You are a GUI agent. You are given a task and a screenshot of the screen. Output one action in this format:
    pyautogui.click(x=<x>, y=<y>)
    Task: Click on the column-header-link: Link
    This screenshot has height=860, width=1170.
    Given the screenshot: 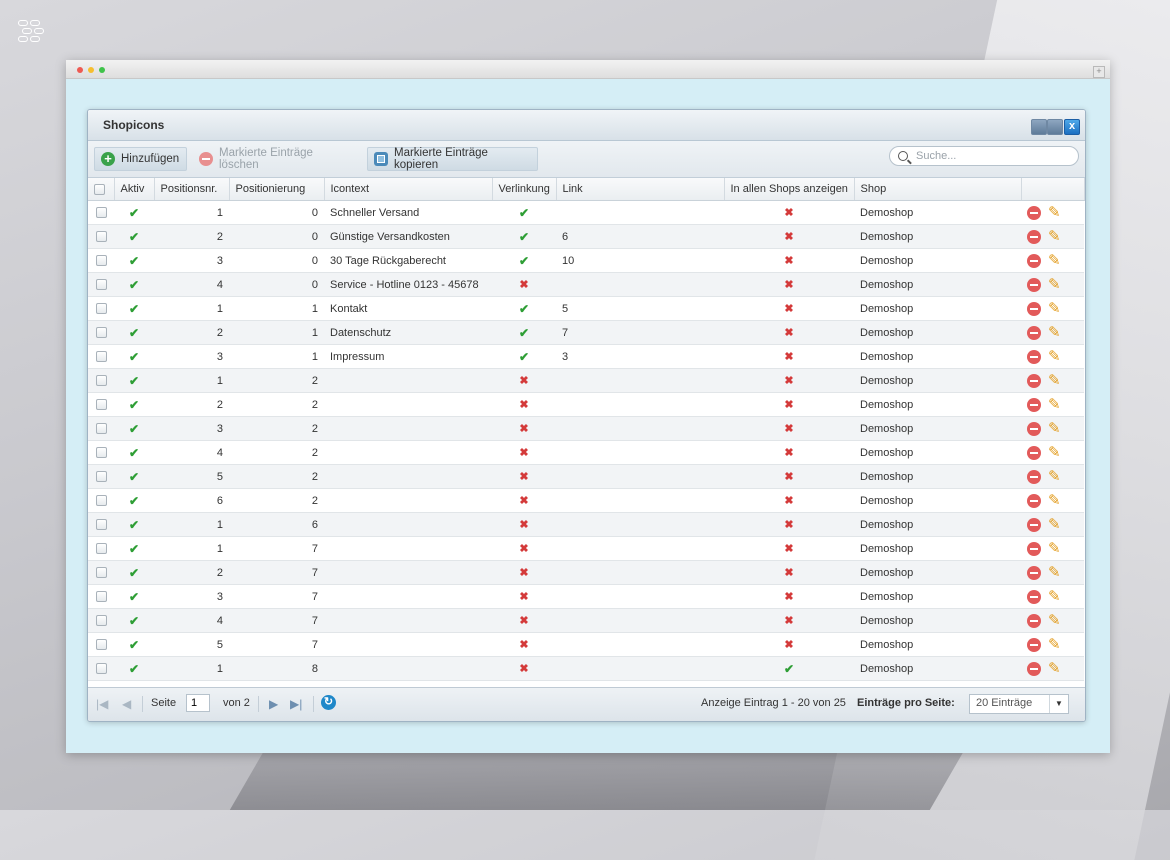 What is the action you would take?
    pyautogui.click(x=640, y=189)
    